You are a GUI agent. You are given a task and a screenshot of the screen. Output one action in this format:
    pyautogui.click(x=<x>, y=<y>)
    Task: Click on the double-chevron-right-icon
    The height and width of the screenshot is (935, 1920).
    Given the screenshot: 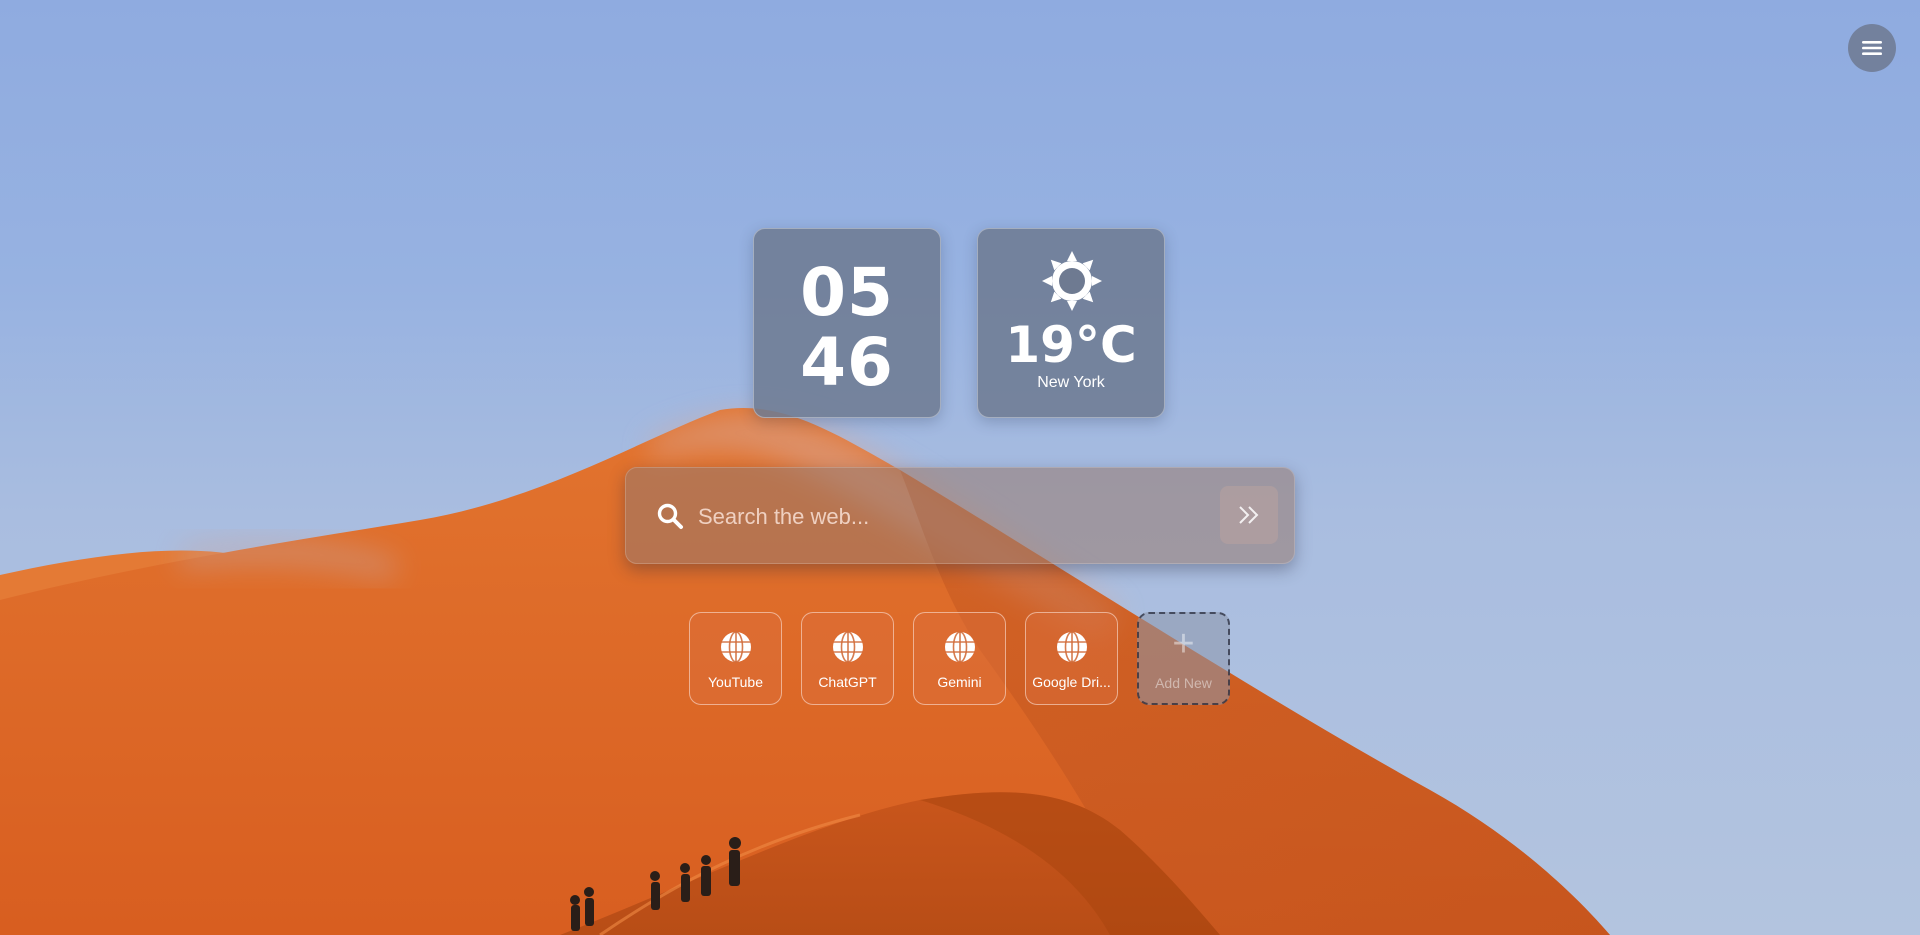 What is the action you would take?
    pyautogui.click(x=1249, y=515)
    